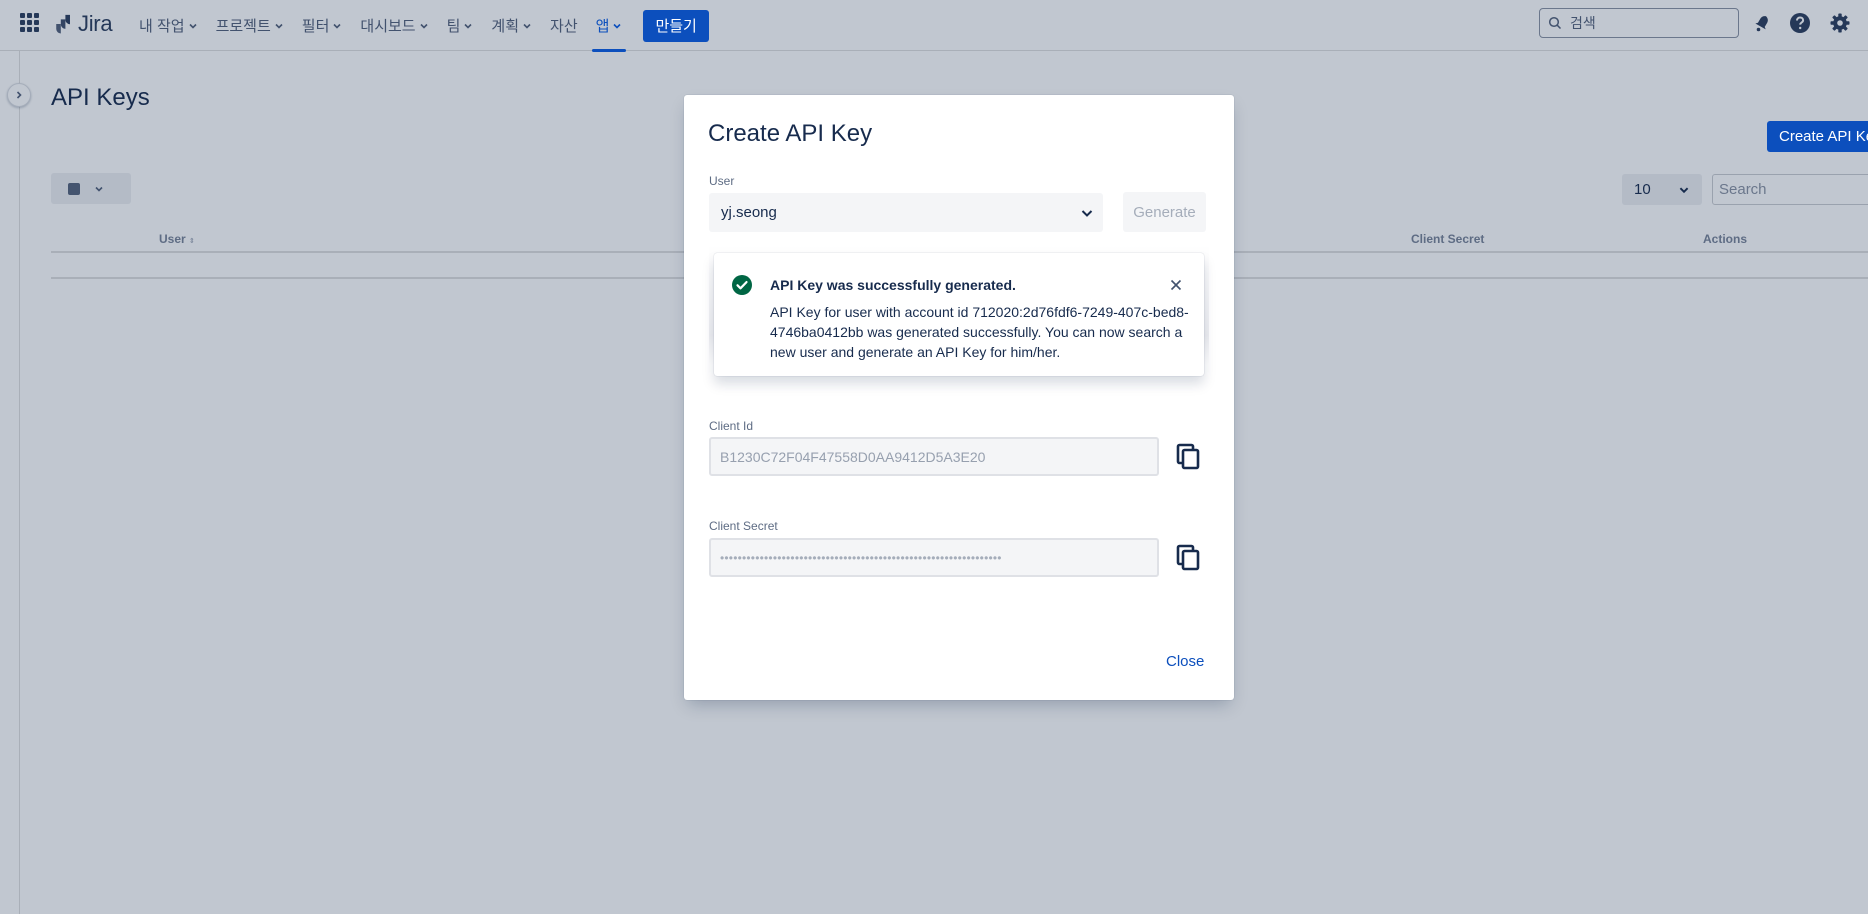 Image resolution: width=1868 pixels, height=914 pixels. What do you see at coordinates (1448, 239) in the screenshot?
I see `column-header-client-secret: Client Secret` at bounding box center [1448, 239].